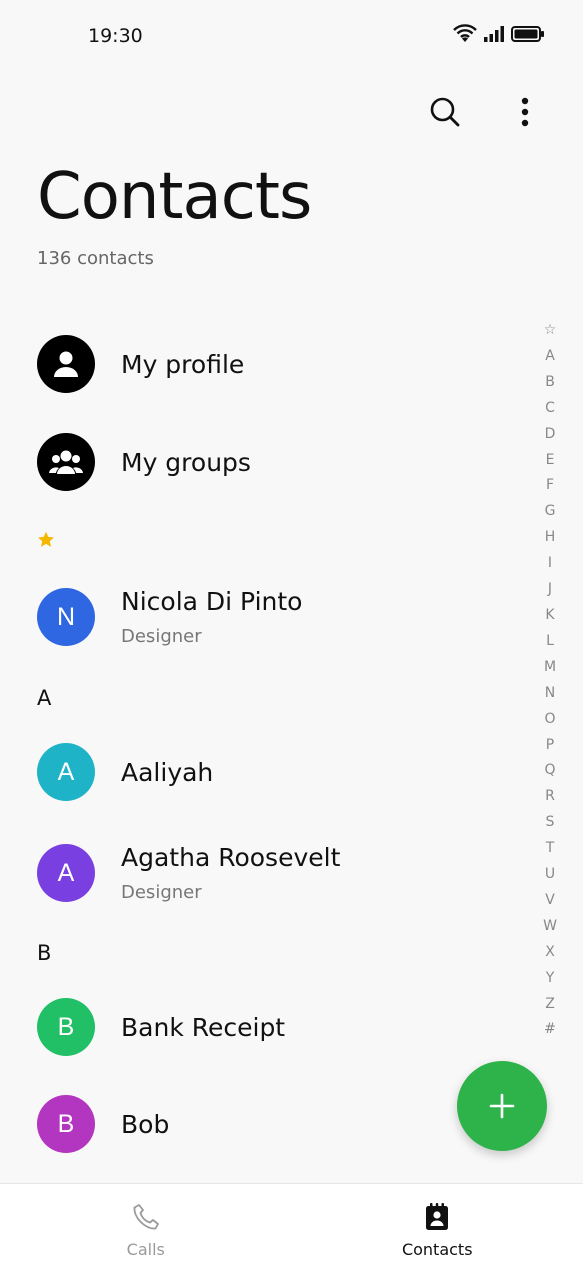  I want to click on group-icon, so click(66, 462).